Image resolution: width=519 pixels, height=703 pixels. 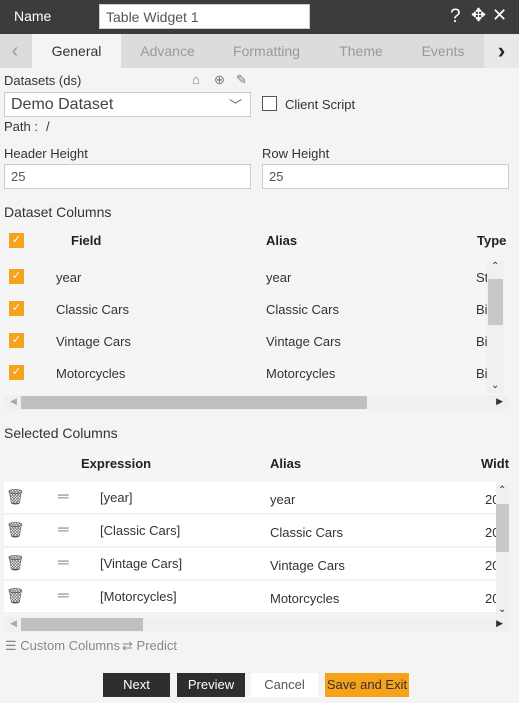 I want to click on expression-cell: [Vintage Cars], so click(x=141, y=563).